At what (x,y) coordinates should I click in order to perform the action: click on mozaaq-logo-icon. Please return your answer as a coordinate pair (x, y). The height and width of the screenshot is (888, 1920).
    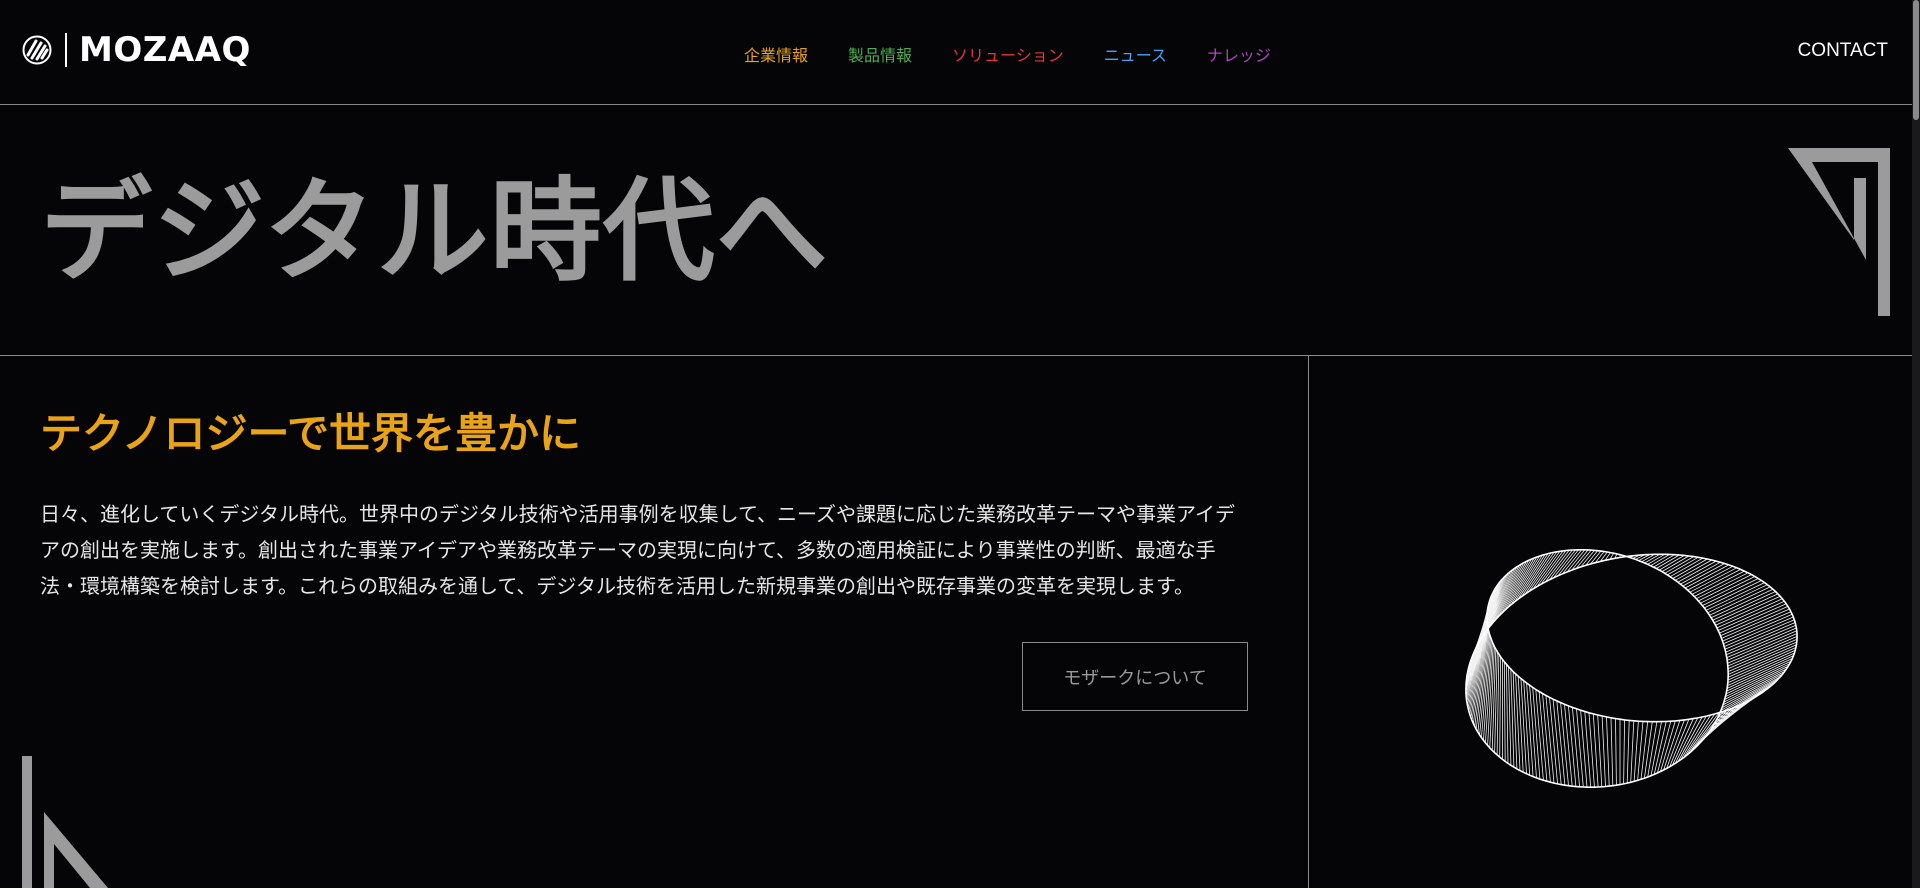
    Looking at the image, I should click on (37, 50).